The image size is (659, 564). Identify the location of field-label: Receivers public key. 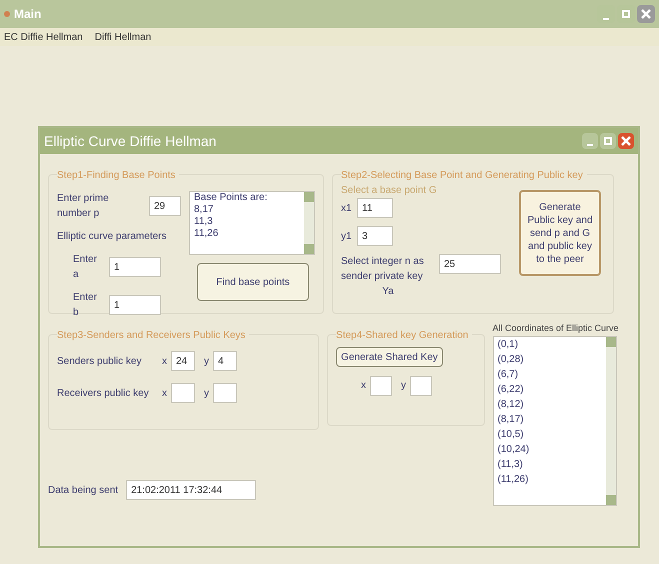
(103, 393).